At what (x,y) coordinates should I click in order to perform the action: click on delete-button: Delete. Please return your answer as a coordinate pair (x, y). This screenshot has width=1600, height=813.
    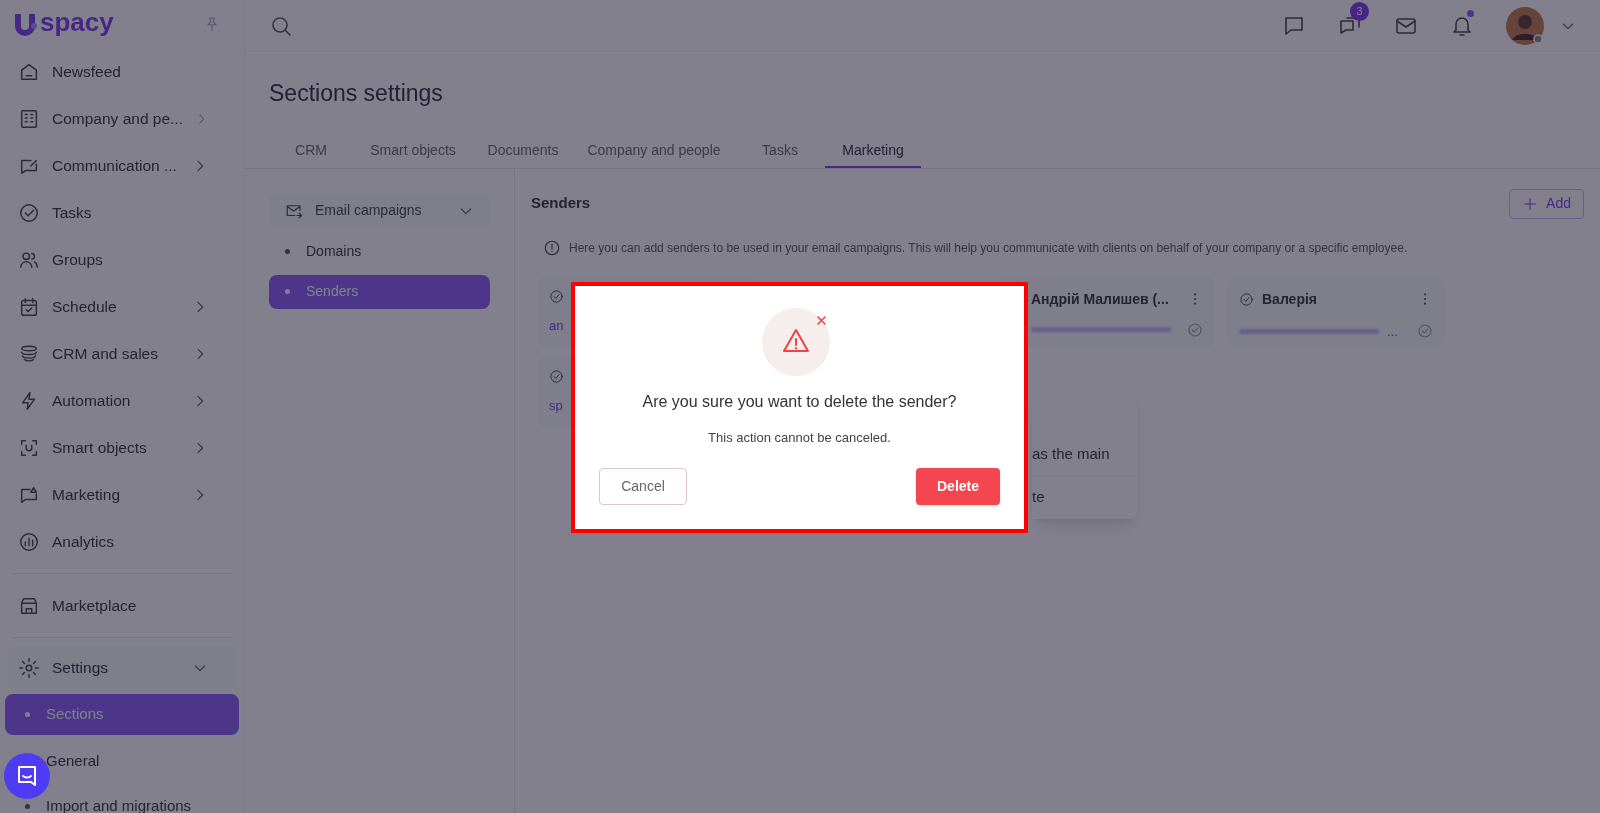
    Looking at the image, I should click on (958, 486).